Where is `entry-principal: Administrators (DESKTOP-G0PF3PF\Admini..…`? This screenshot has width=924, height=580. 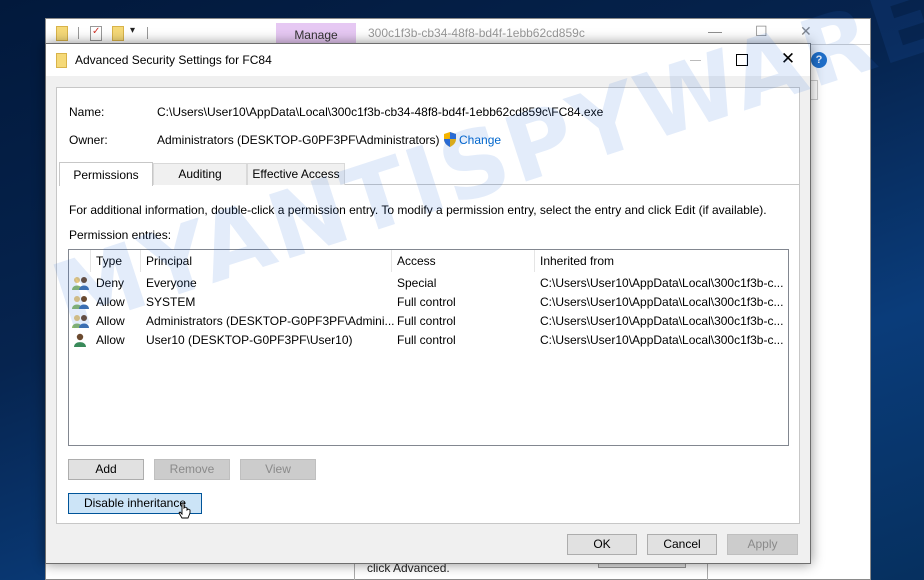
entry-principal: Administrators (DESKTOP-G0PF3PF\Admini..… is located at coordinates (270, 321).